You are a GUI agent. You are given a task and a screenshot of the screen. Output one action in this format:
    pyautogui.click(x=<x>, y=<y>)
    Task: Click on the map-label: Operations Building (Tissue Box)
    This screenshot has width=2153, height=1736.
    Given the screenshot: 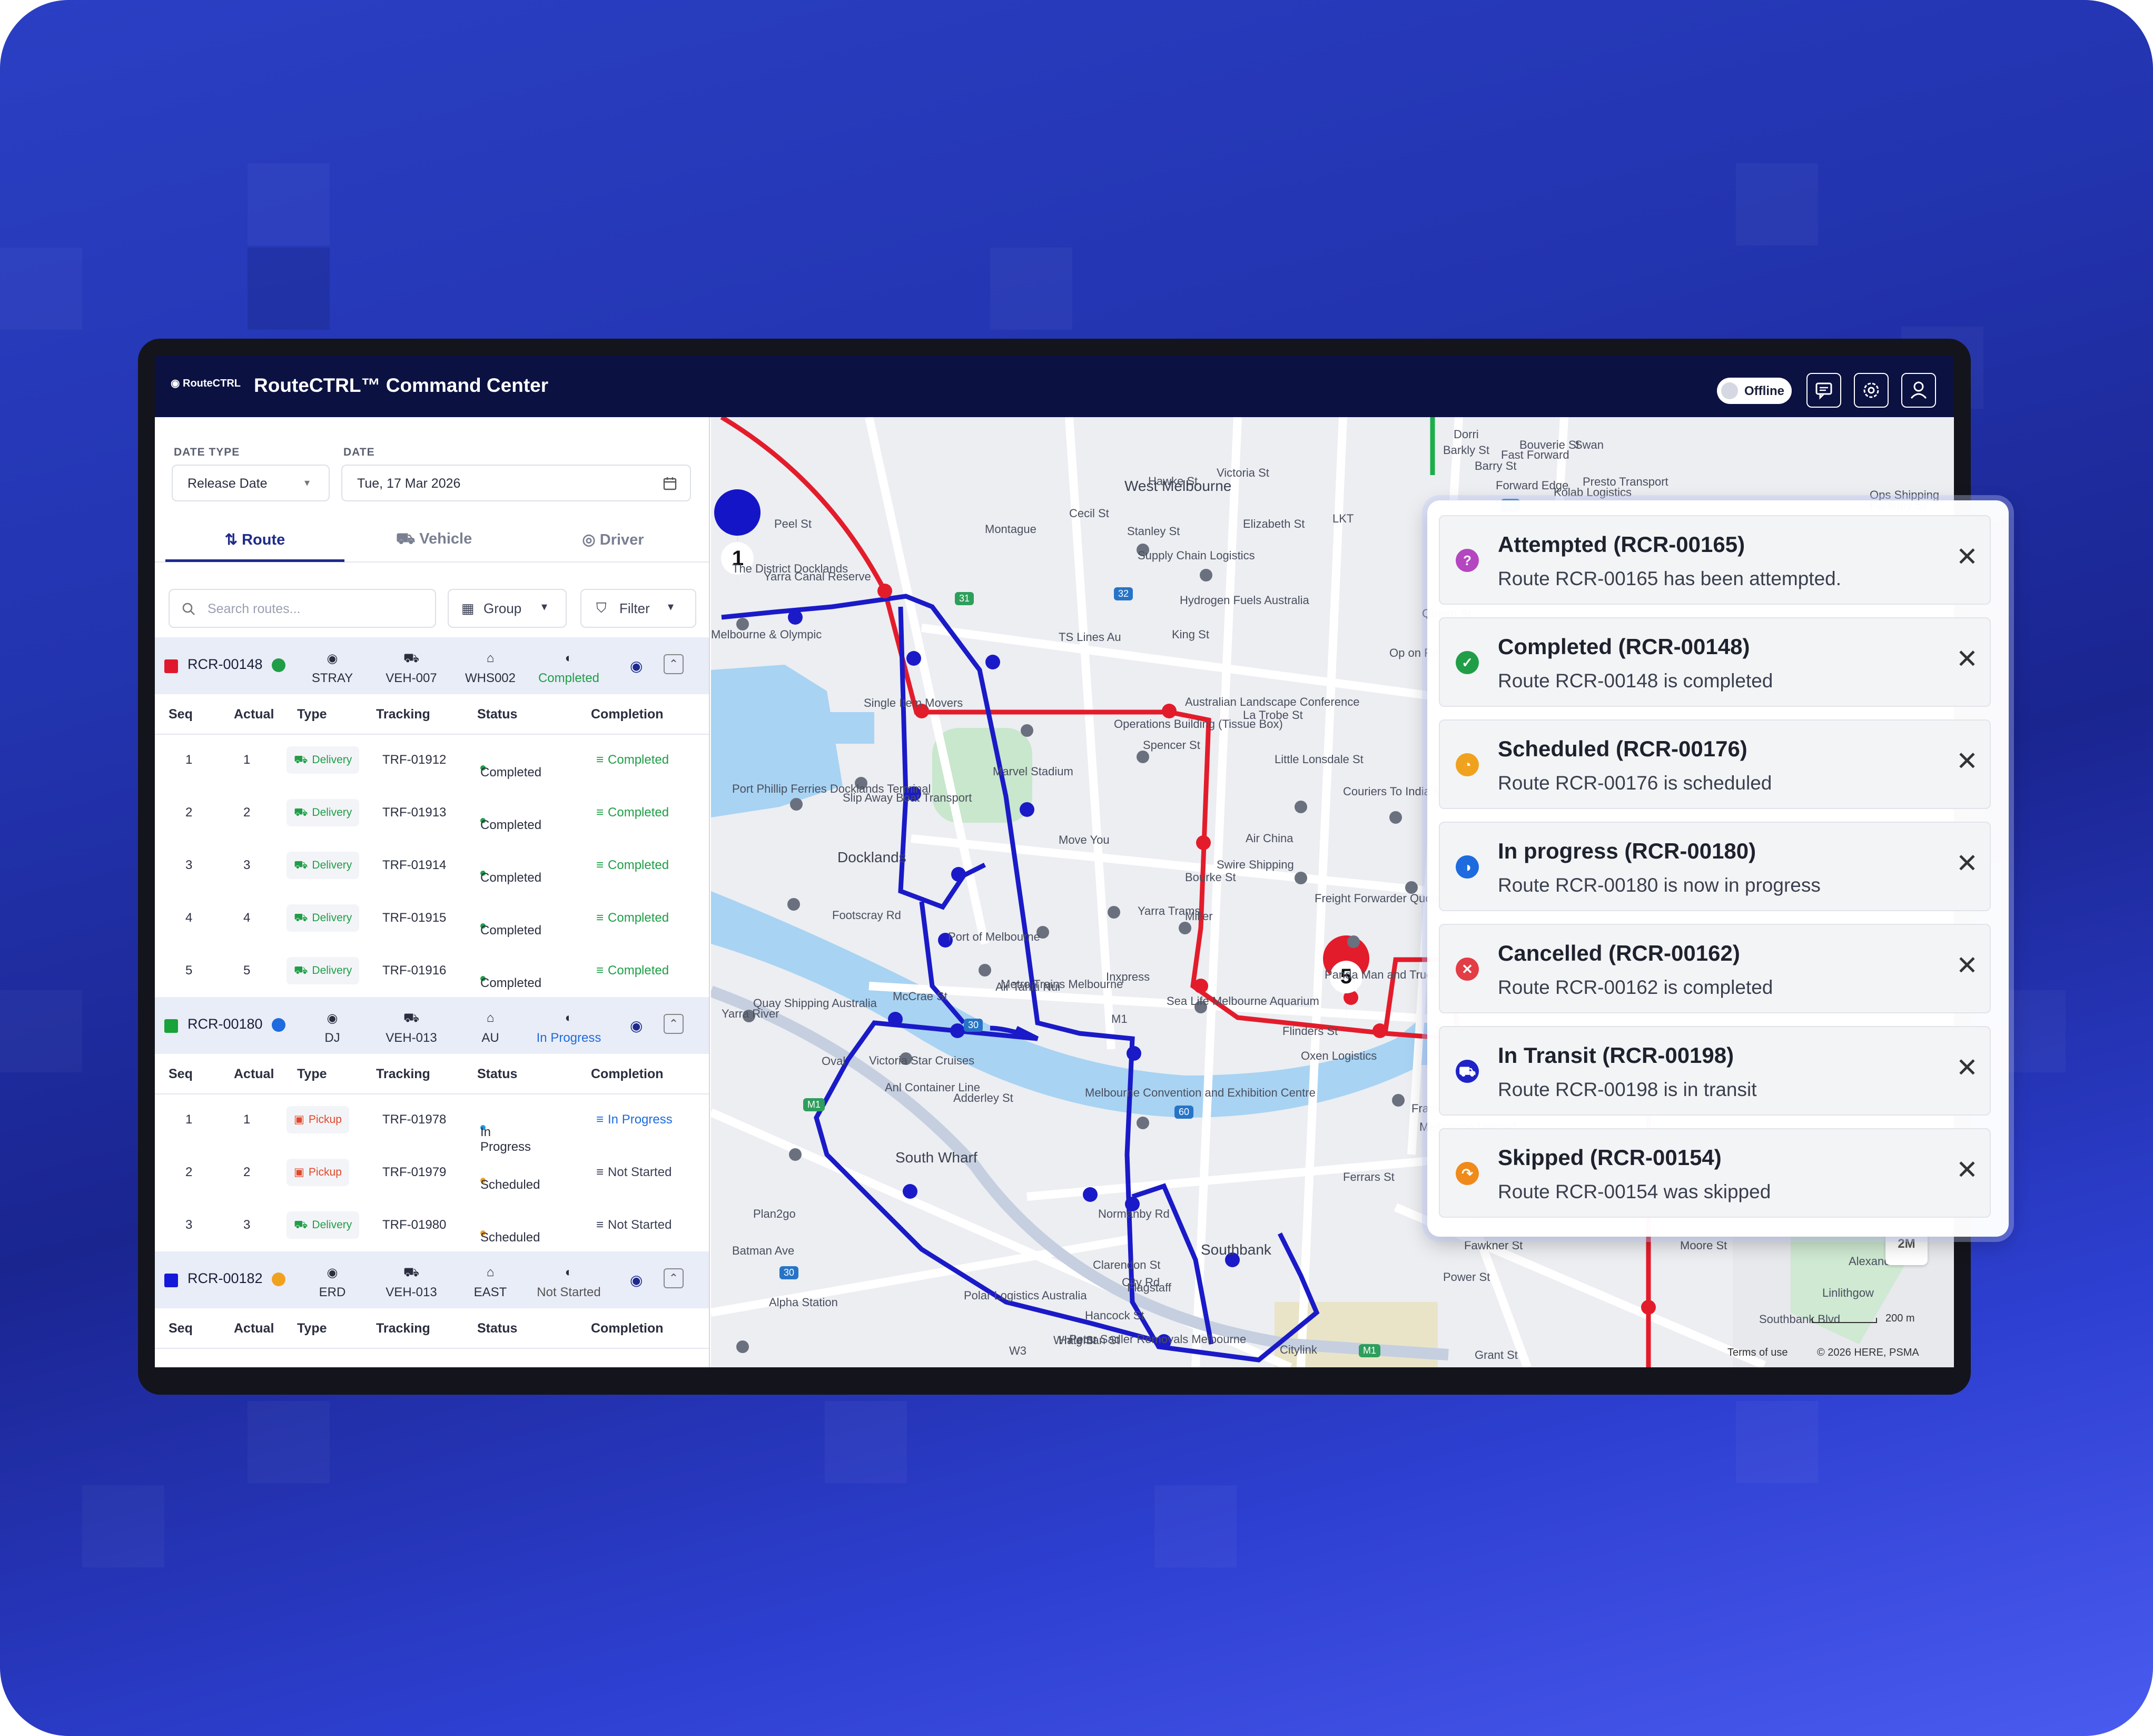 What is the action you would take?
    pyautogui.click(x=1198, y=724)
    